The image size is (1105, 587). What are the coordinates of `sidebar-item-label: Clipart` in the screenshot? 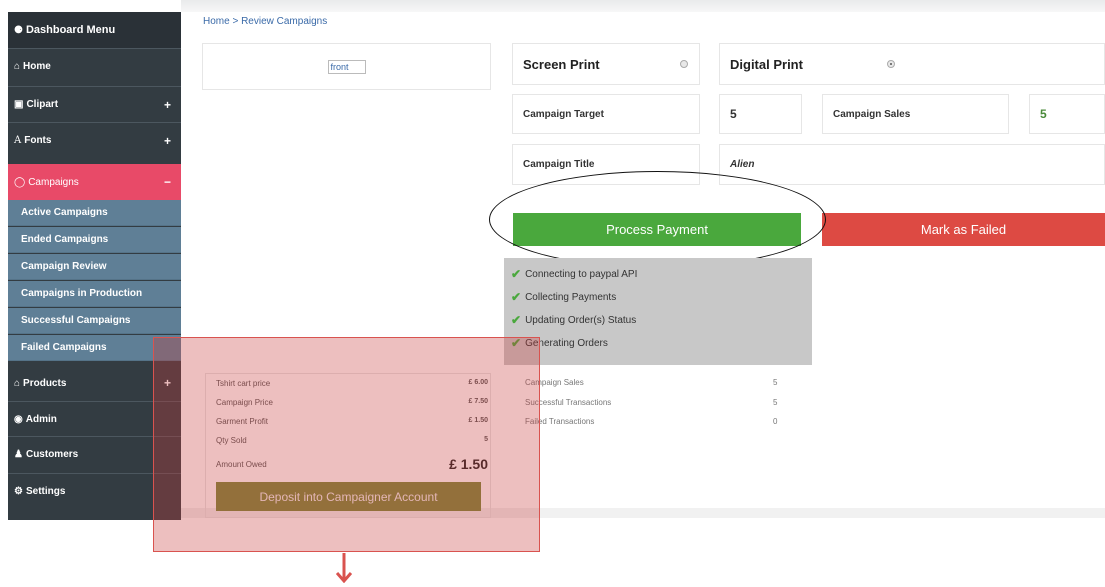 It's located at (42, 104).